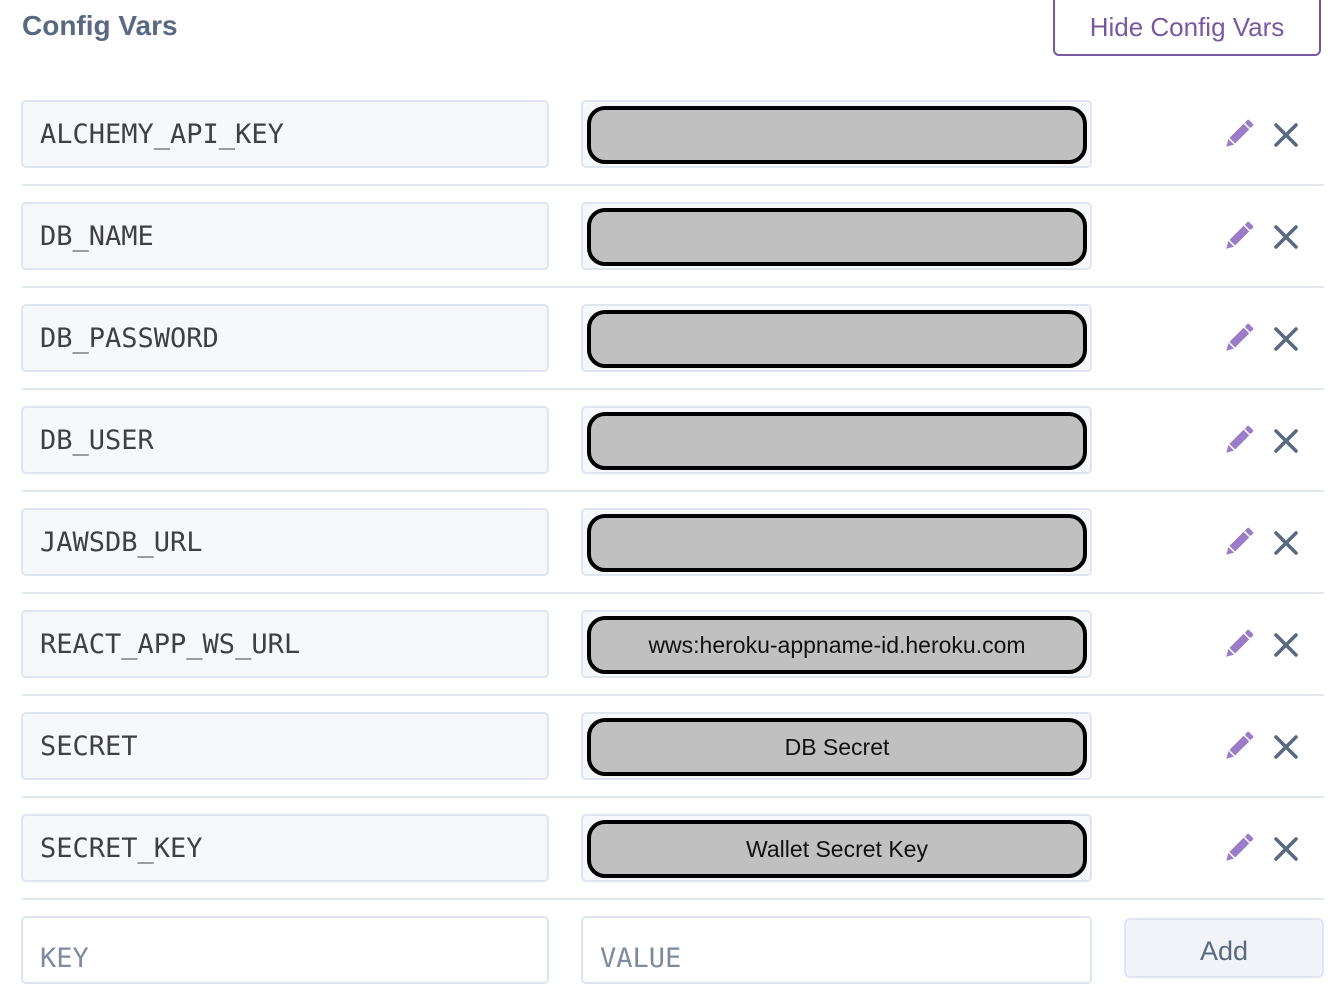  I want to click on config-var-key-field: SECRET, so click(285, 746).